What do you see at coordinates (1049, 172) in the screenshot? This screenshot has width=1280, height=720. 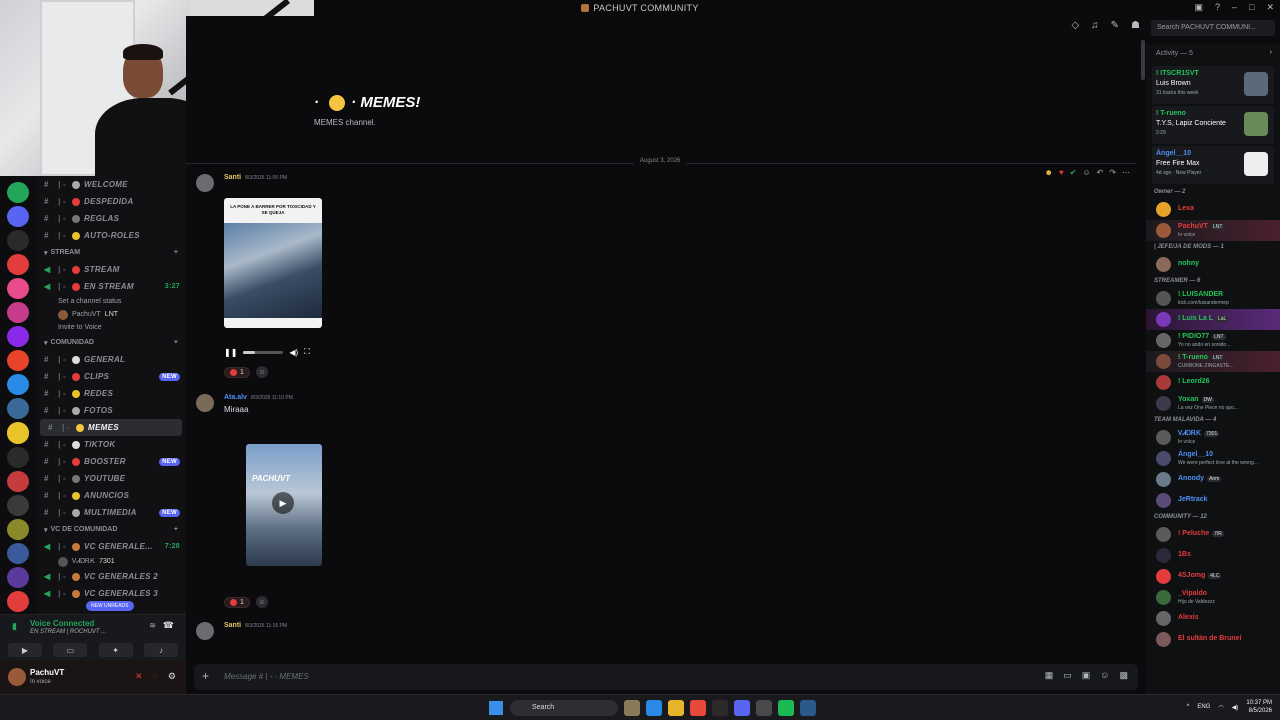 I see `reaction-icon: ☻` at bounding box center [1049, 172].